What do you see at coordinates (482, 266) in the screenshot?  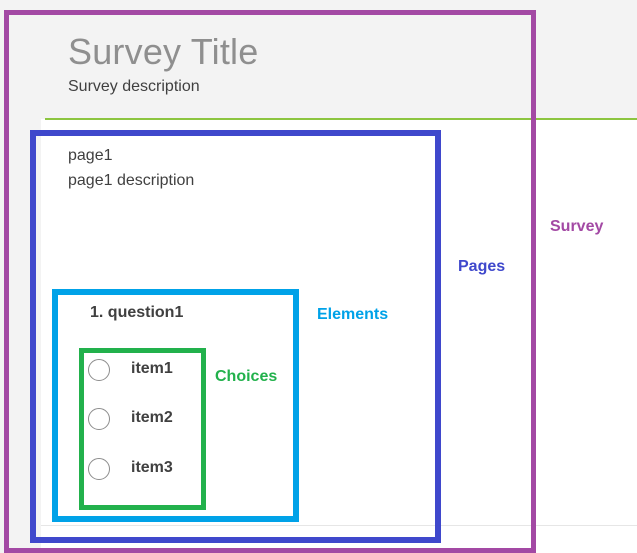 I see `pages-annotation-label: Pages` at bounding box center [482, 266].